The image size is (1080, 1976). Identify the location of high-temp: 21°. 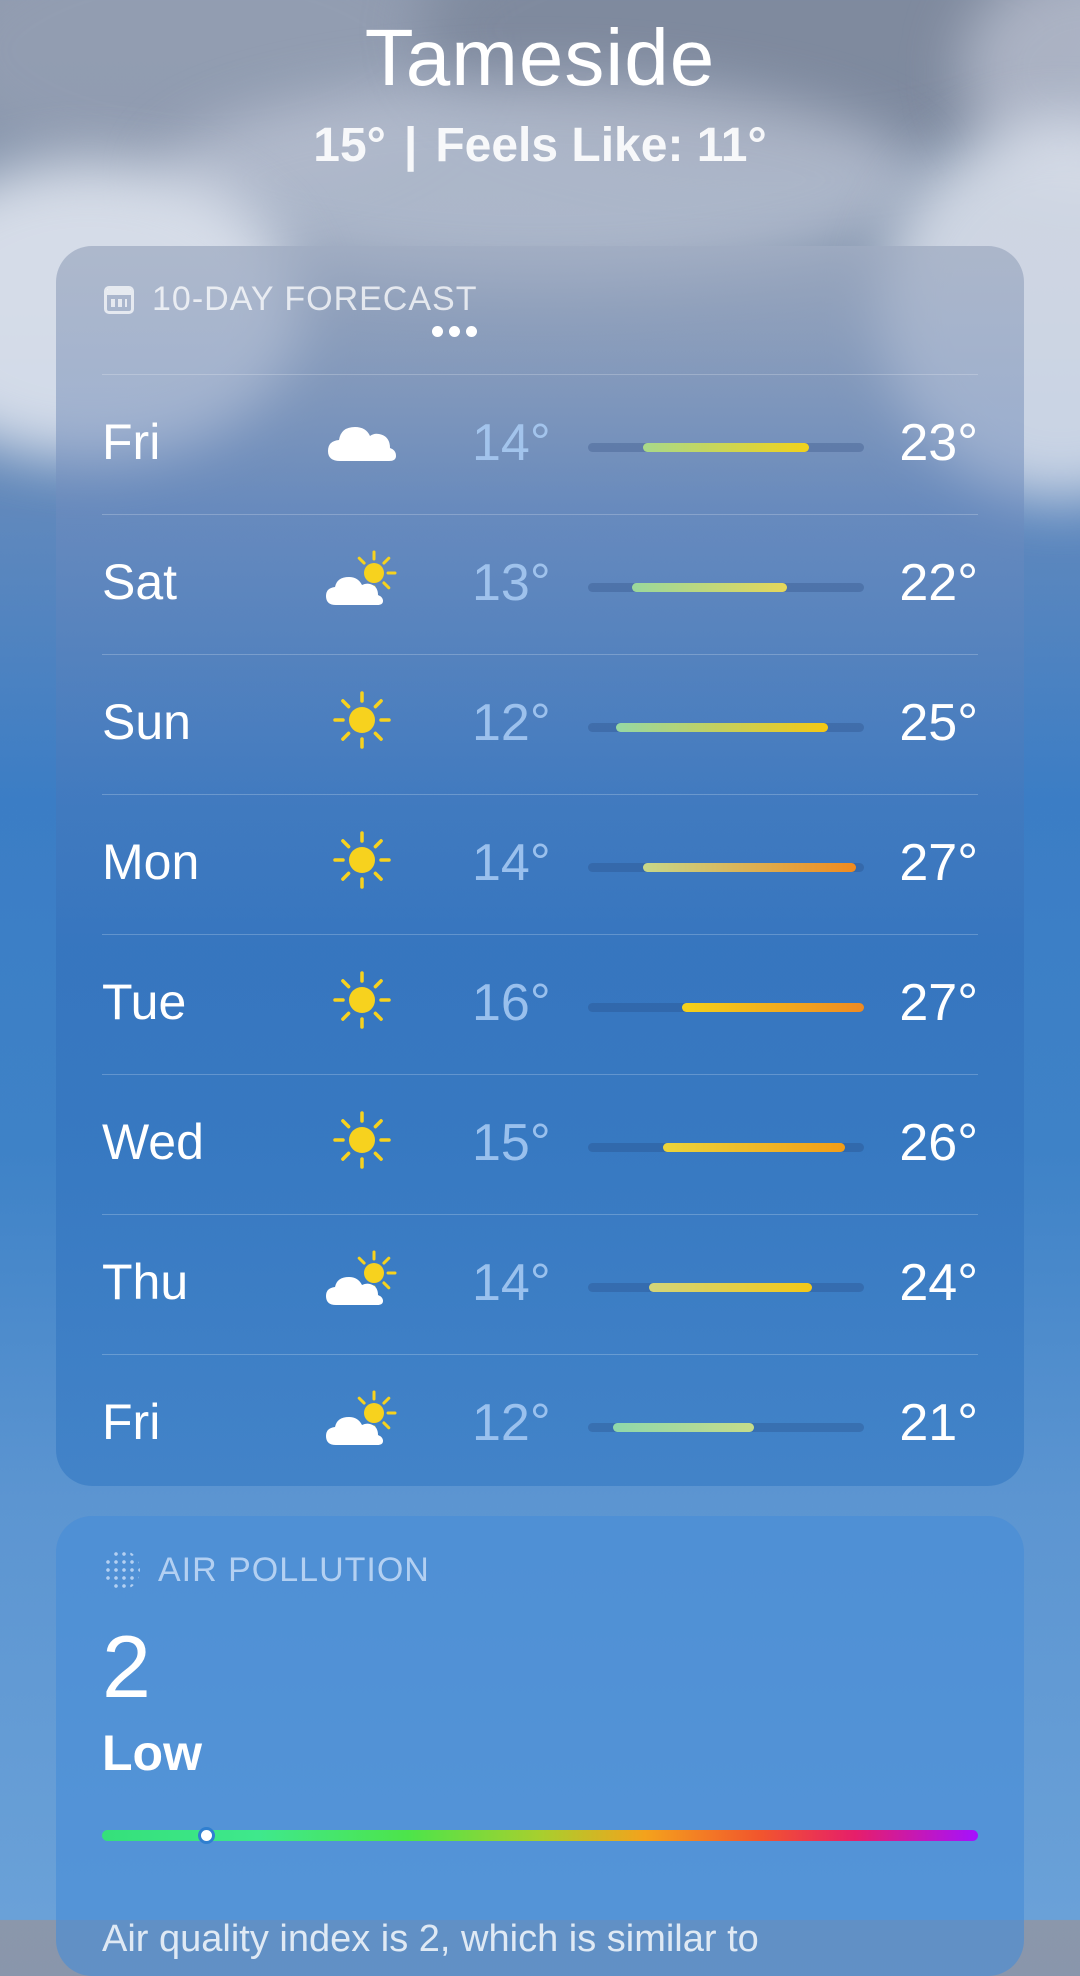
(938, 1423).